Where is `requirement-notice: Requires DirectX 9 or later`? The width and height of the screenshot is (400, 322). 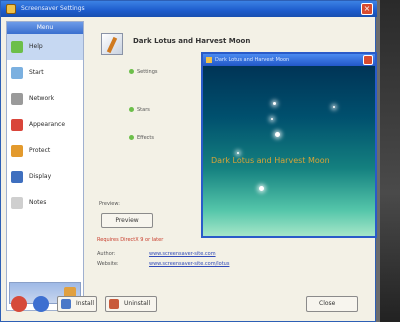 requirement-notice: Requires DirectX 9 or later is located at coordinates (130, 240).